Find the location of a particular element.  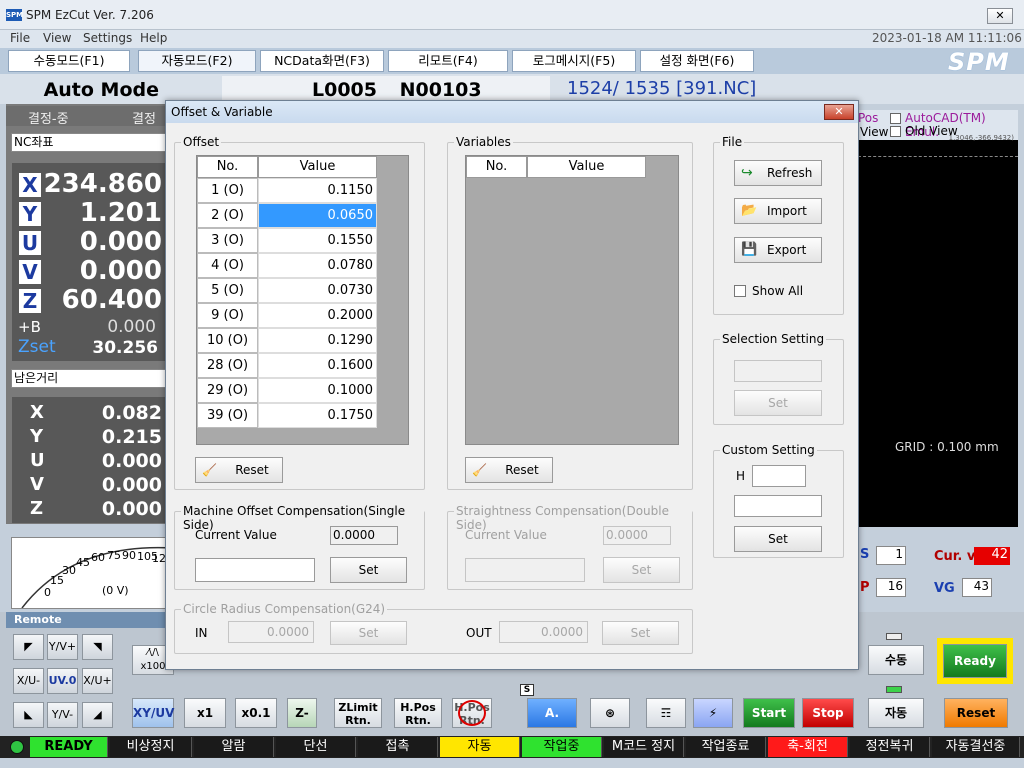

machine-offset-set-button: Set is located at coordinates (368, 570).